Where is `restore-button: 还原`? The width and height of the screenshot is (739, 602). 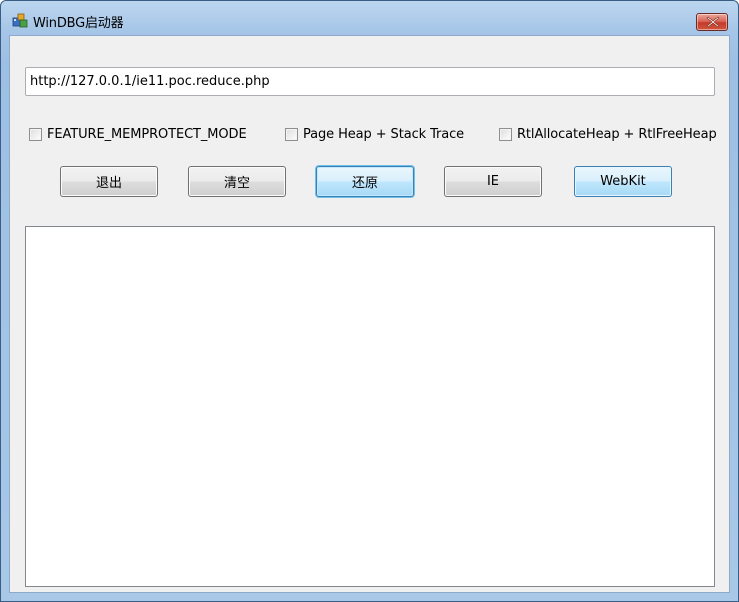 restore-button: 还原 is located at coordinates (365, 181).